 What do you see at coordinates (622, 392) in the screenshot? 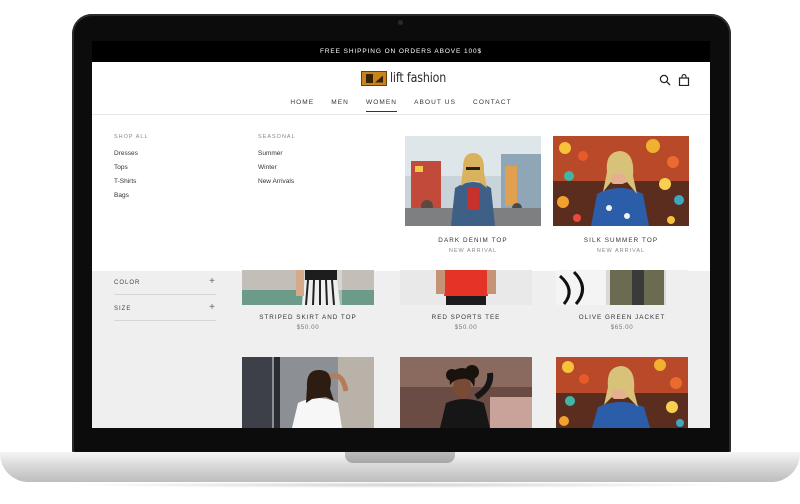
I see `product-image-silk-summer-top` at bounding box center [622, 392].